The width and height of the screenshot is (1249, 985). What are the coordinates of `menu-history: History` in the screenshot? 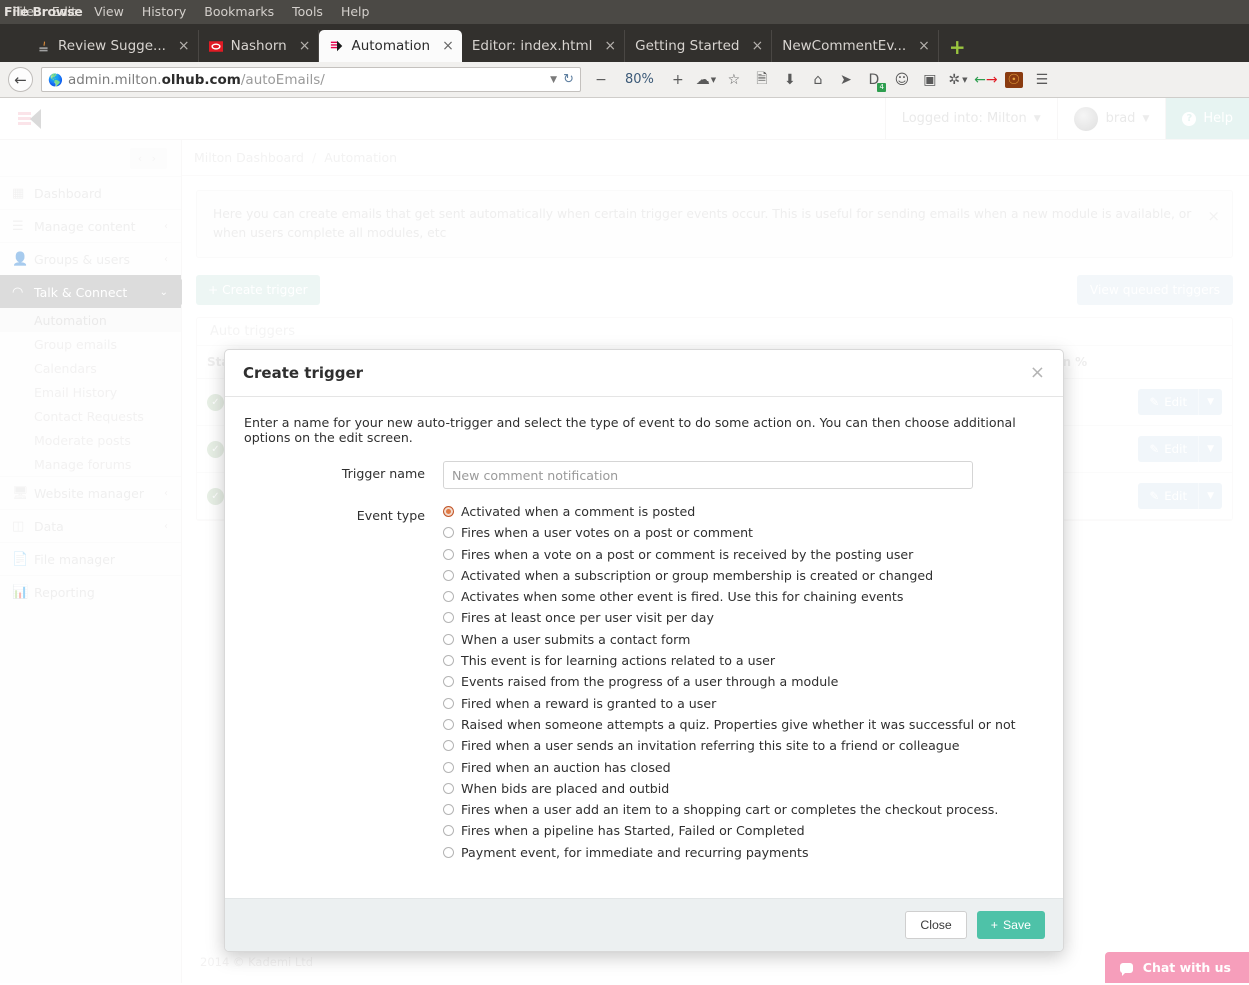 It's located at (164, 12).